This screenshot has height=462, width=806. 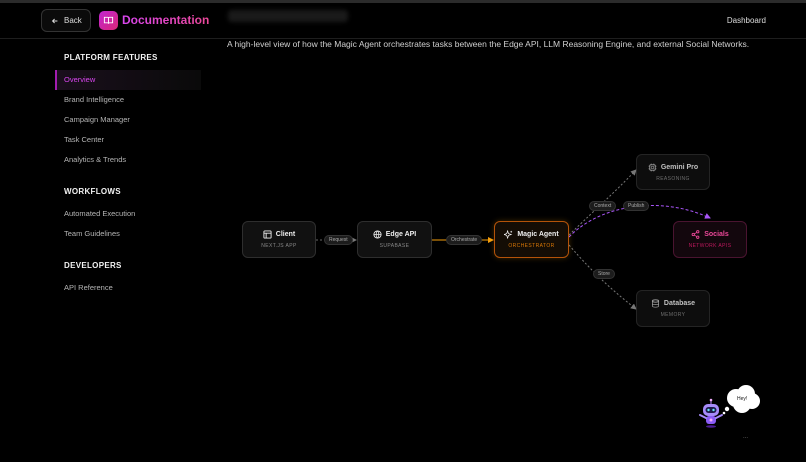 What do you see at coordinates (531, 246) in the screenshot?
I see `node-magic-agent-subtitle: ORCHESTRATOR` at bounding box center [531, 246].